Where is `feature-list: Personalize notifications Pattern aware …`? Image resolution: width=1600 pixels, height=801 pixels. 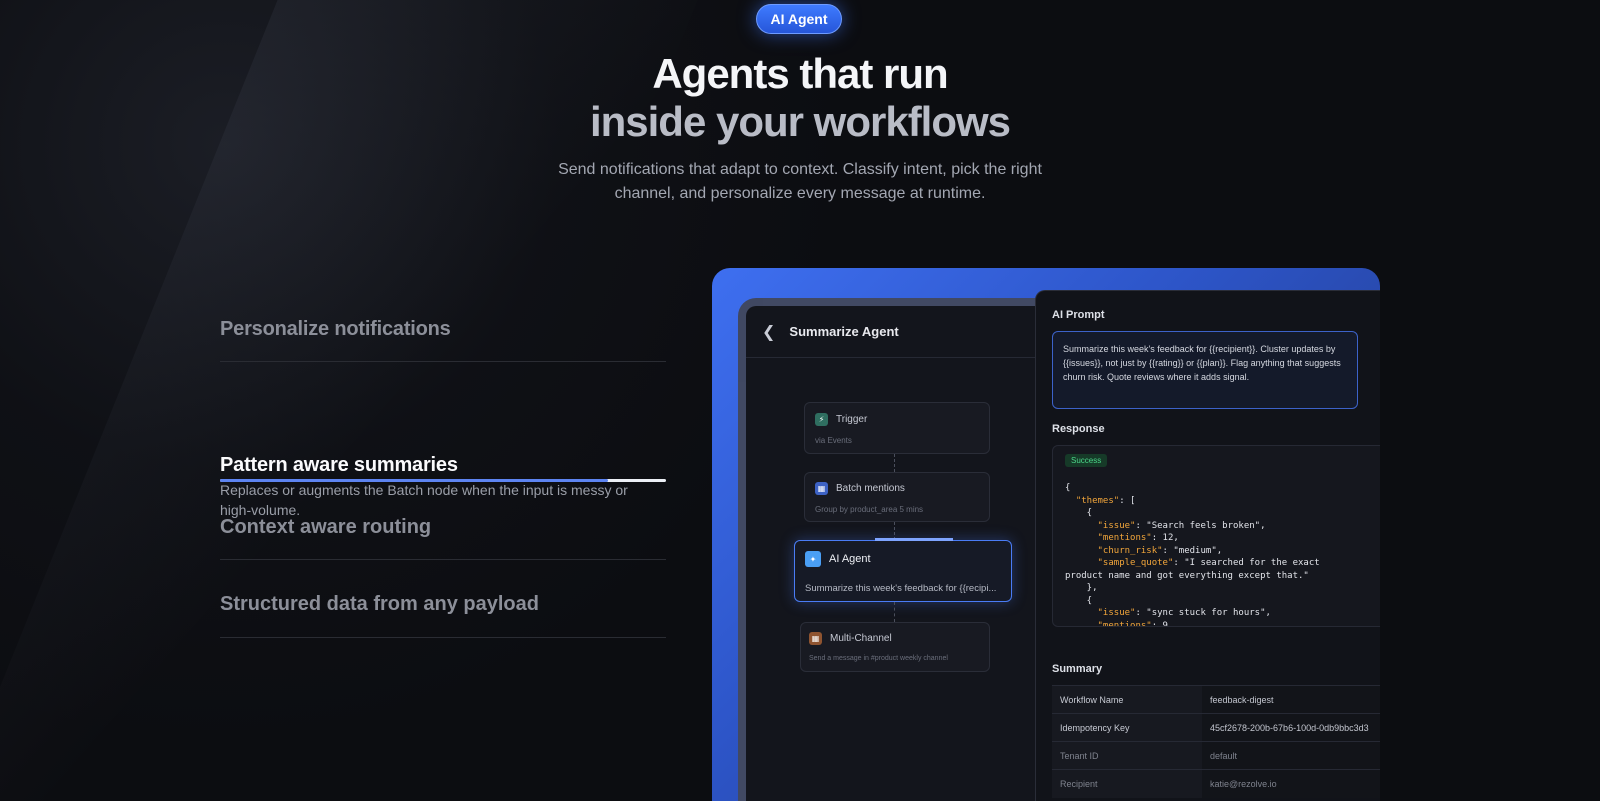
feature-list: Personalize notifications Pattern aware … is located at coordinates (443, 412).